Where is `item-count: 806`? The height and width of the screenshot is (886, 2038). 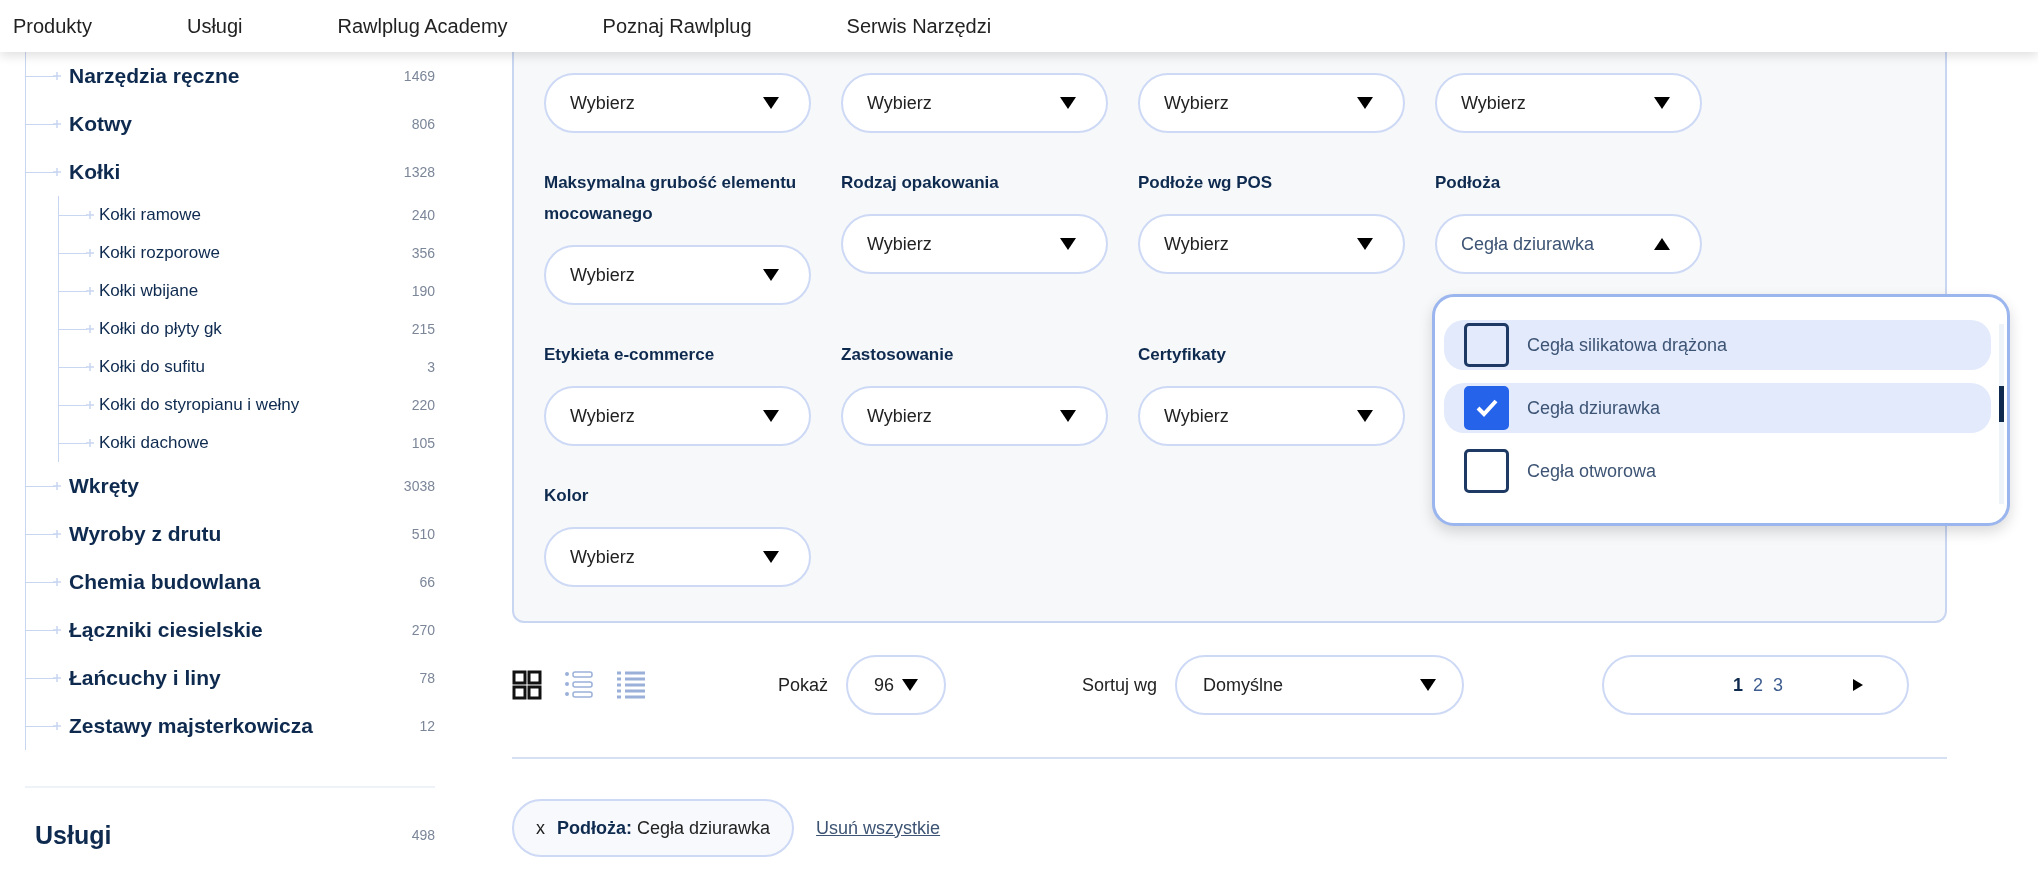
item-count: 806 is located at coordinates (423, 124).